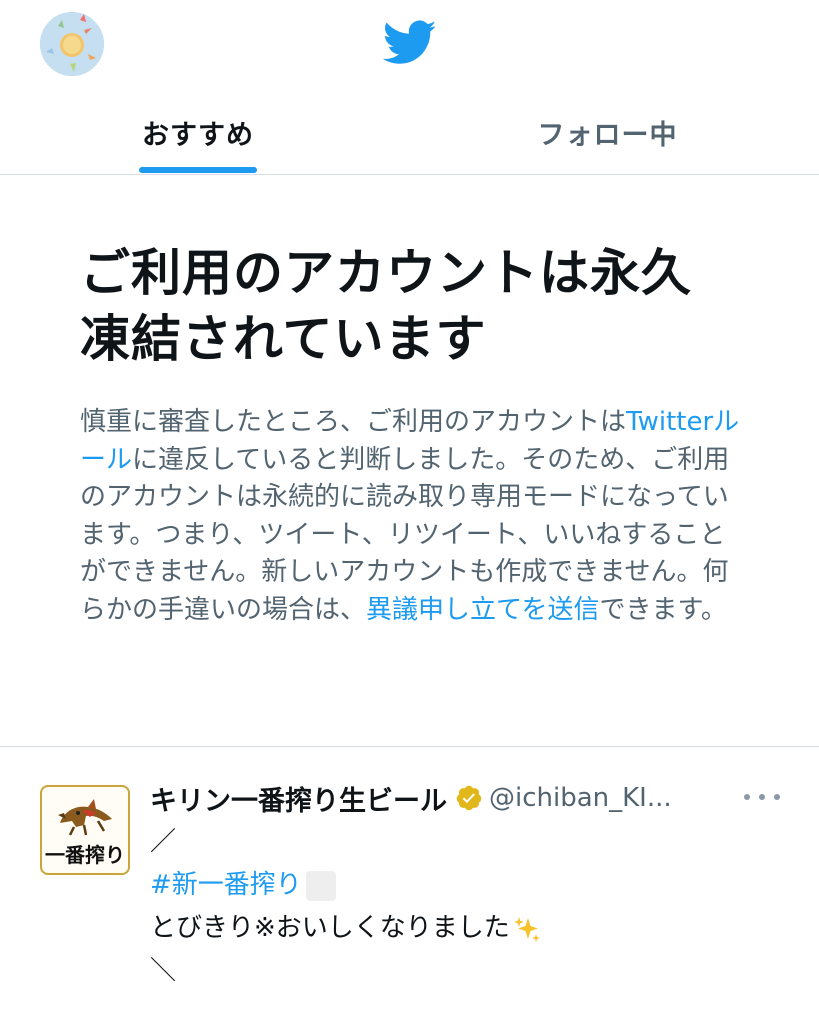 This screenshot has height=1024, width=819. What do you see at coordinates (386, 306) in the screenshot?
I see `notice-title: ご利用のアカウントは永久凍結されています` at bounding box center [386, 306].